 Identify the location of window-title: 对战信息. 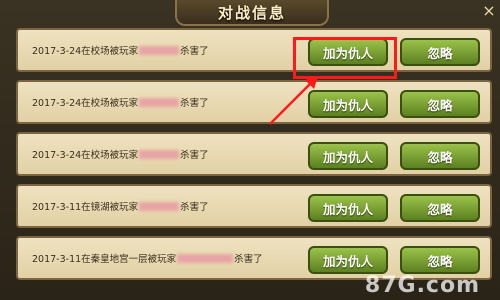
(251, 12).